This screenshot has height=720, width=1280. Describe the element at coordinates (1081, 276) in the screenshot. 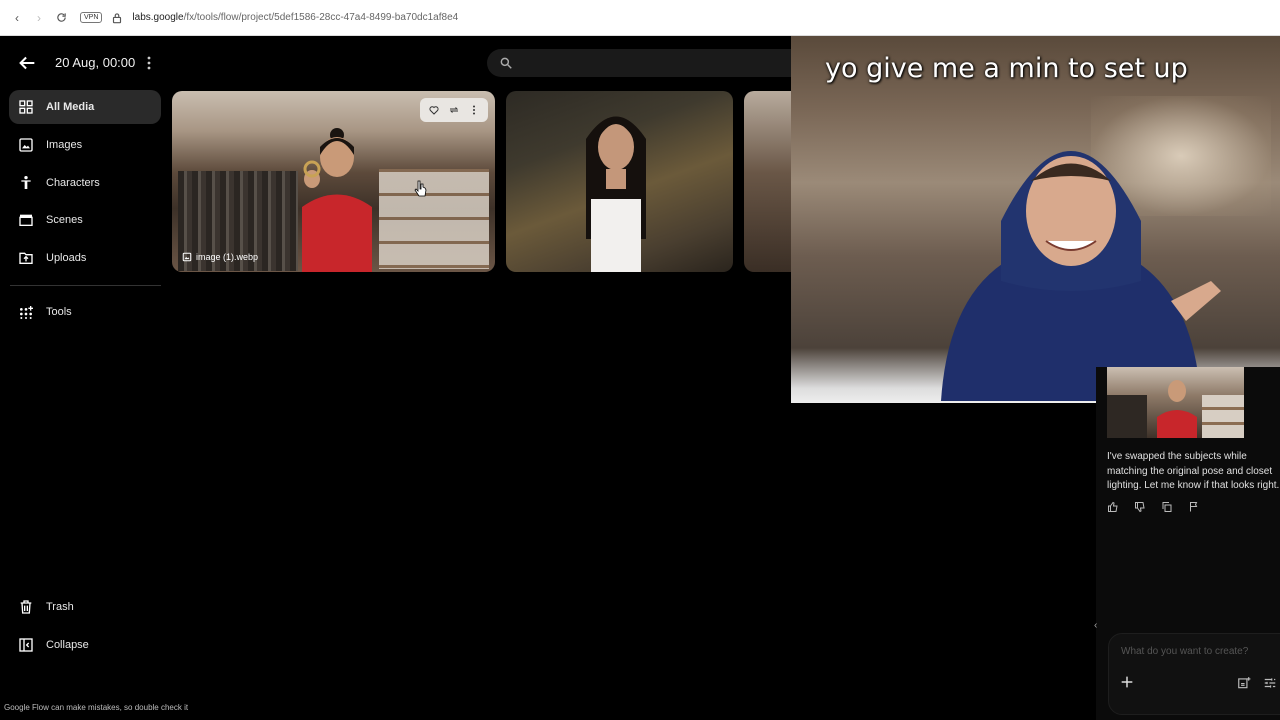

I see `streamer-image` at that location.